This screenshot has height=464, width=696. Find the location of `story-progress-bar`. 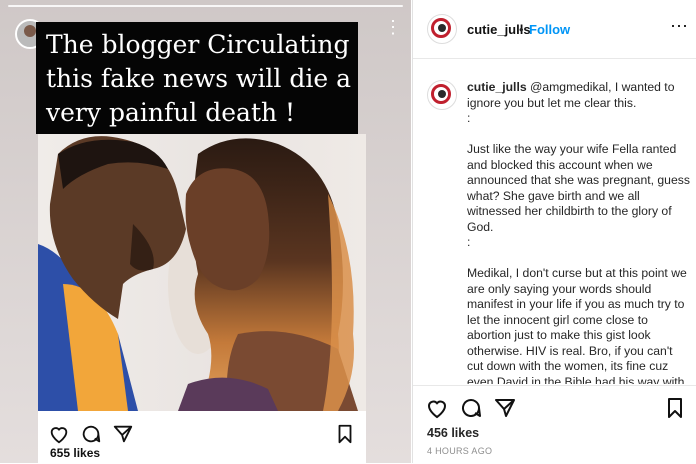

story-progress-bar is located at coordinates (205, 6).